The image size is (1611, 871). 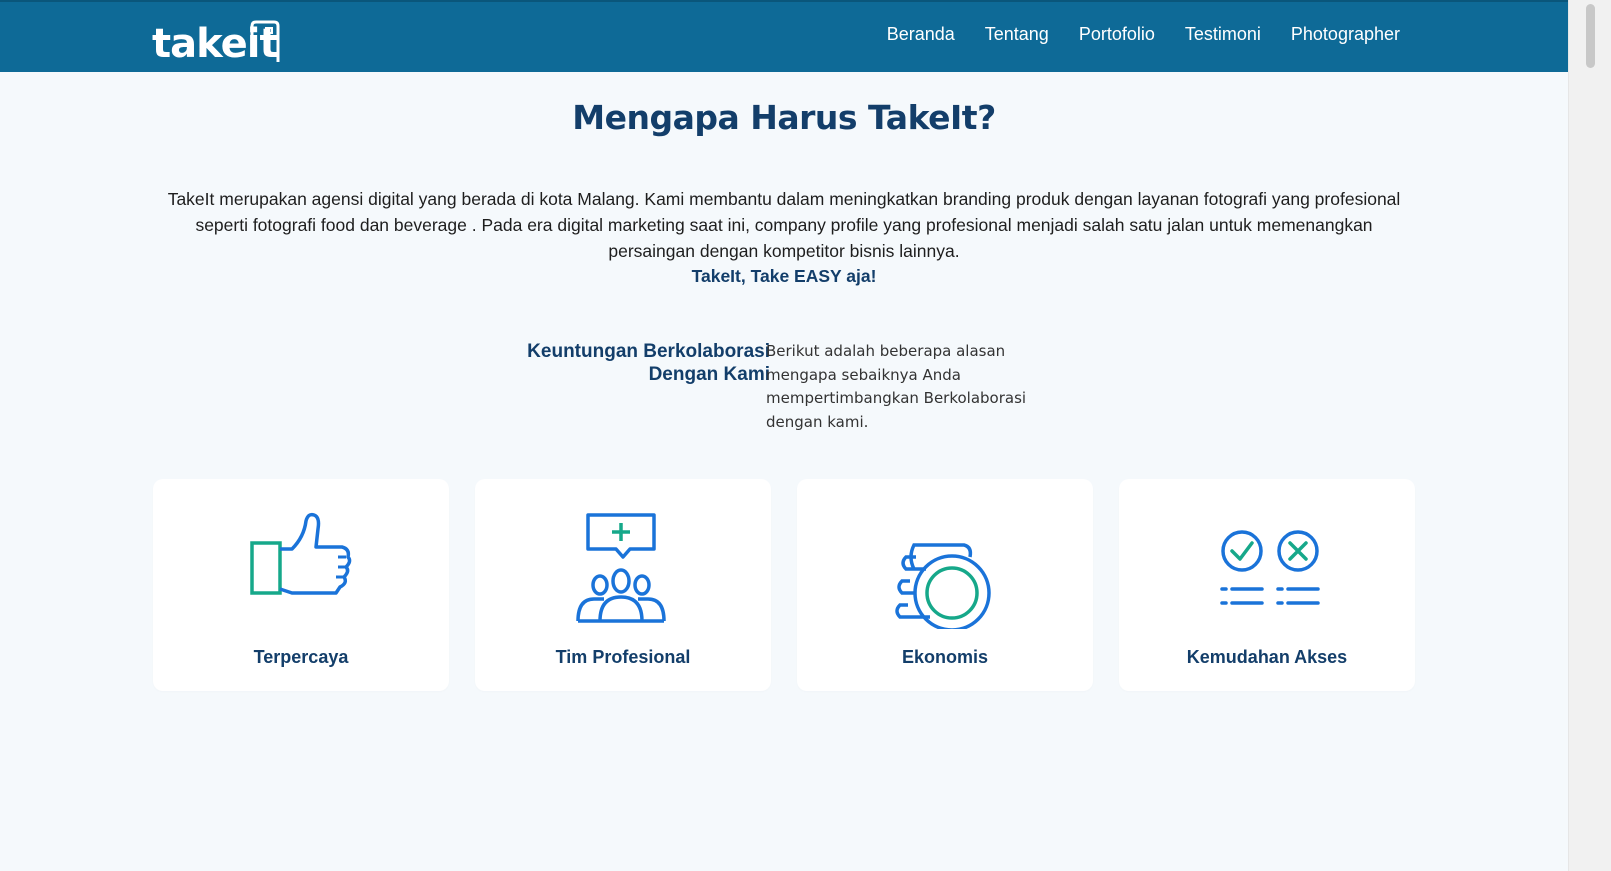 I want to click on team-icon, so click(x=621, y=568).